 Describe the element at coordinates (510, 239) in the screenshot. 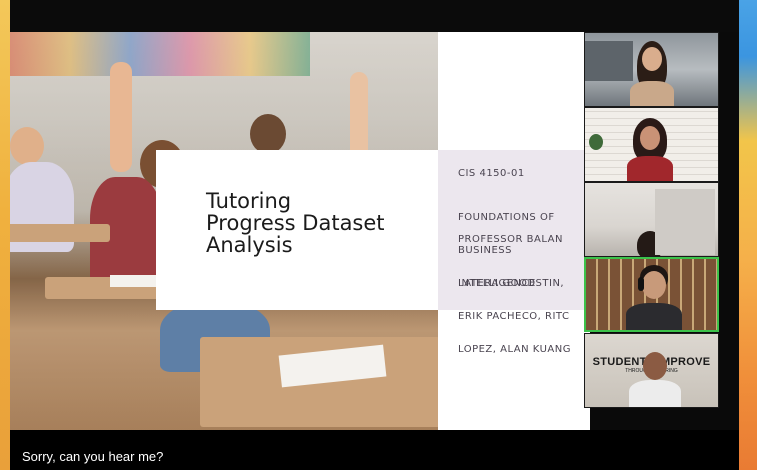

I see `professor-name: PROFESSOR BALAN` at that location.